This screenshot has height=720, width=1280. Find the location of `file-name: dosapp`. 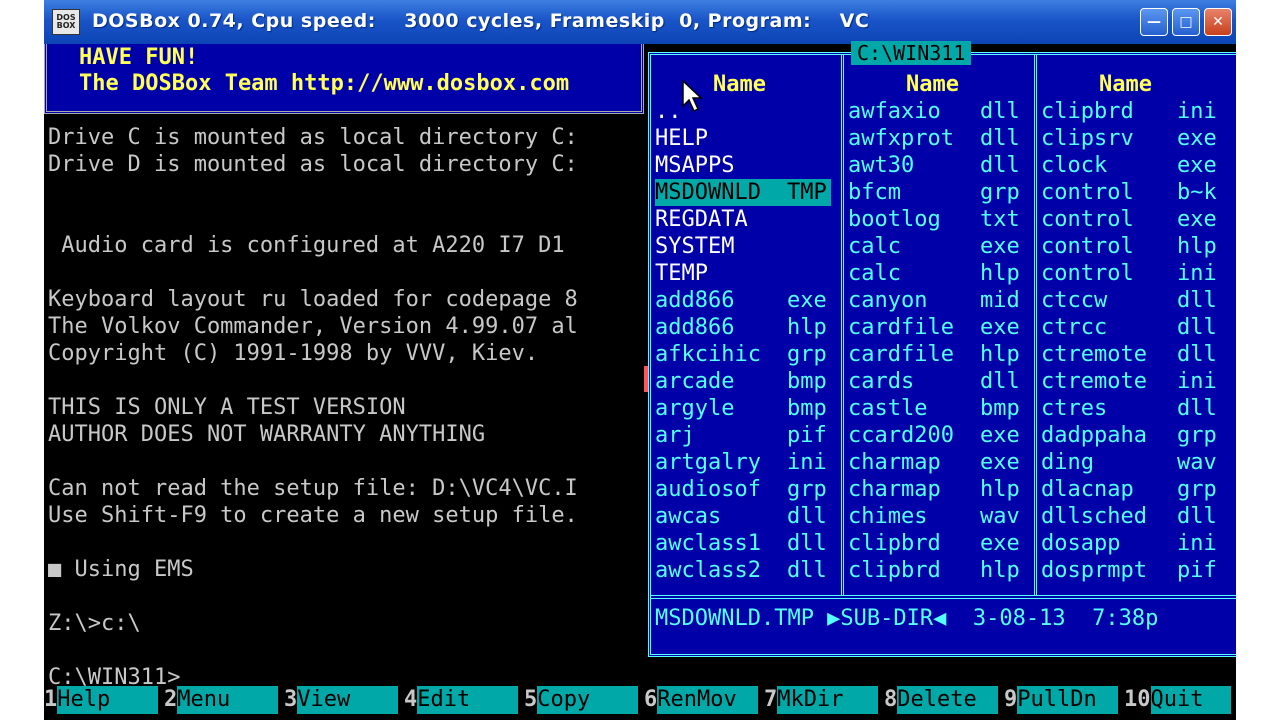

file-name: dosapp is located at coordinates (1081, 543).